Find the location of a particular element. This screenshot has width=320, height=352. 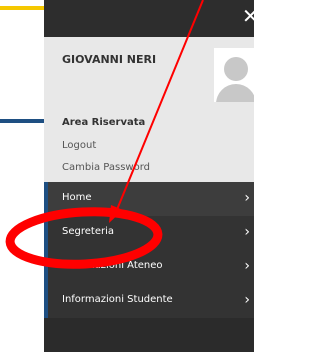

menu-item-label: Informazioni Studente is located at coordinates (117, 299).